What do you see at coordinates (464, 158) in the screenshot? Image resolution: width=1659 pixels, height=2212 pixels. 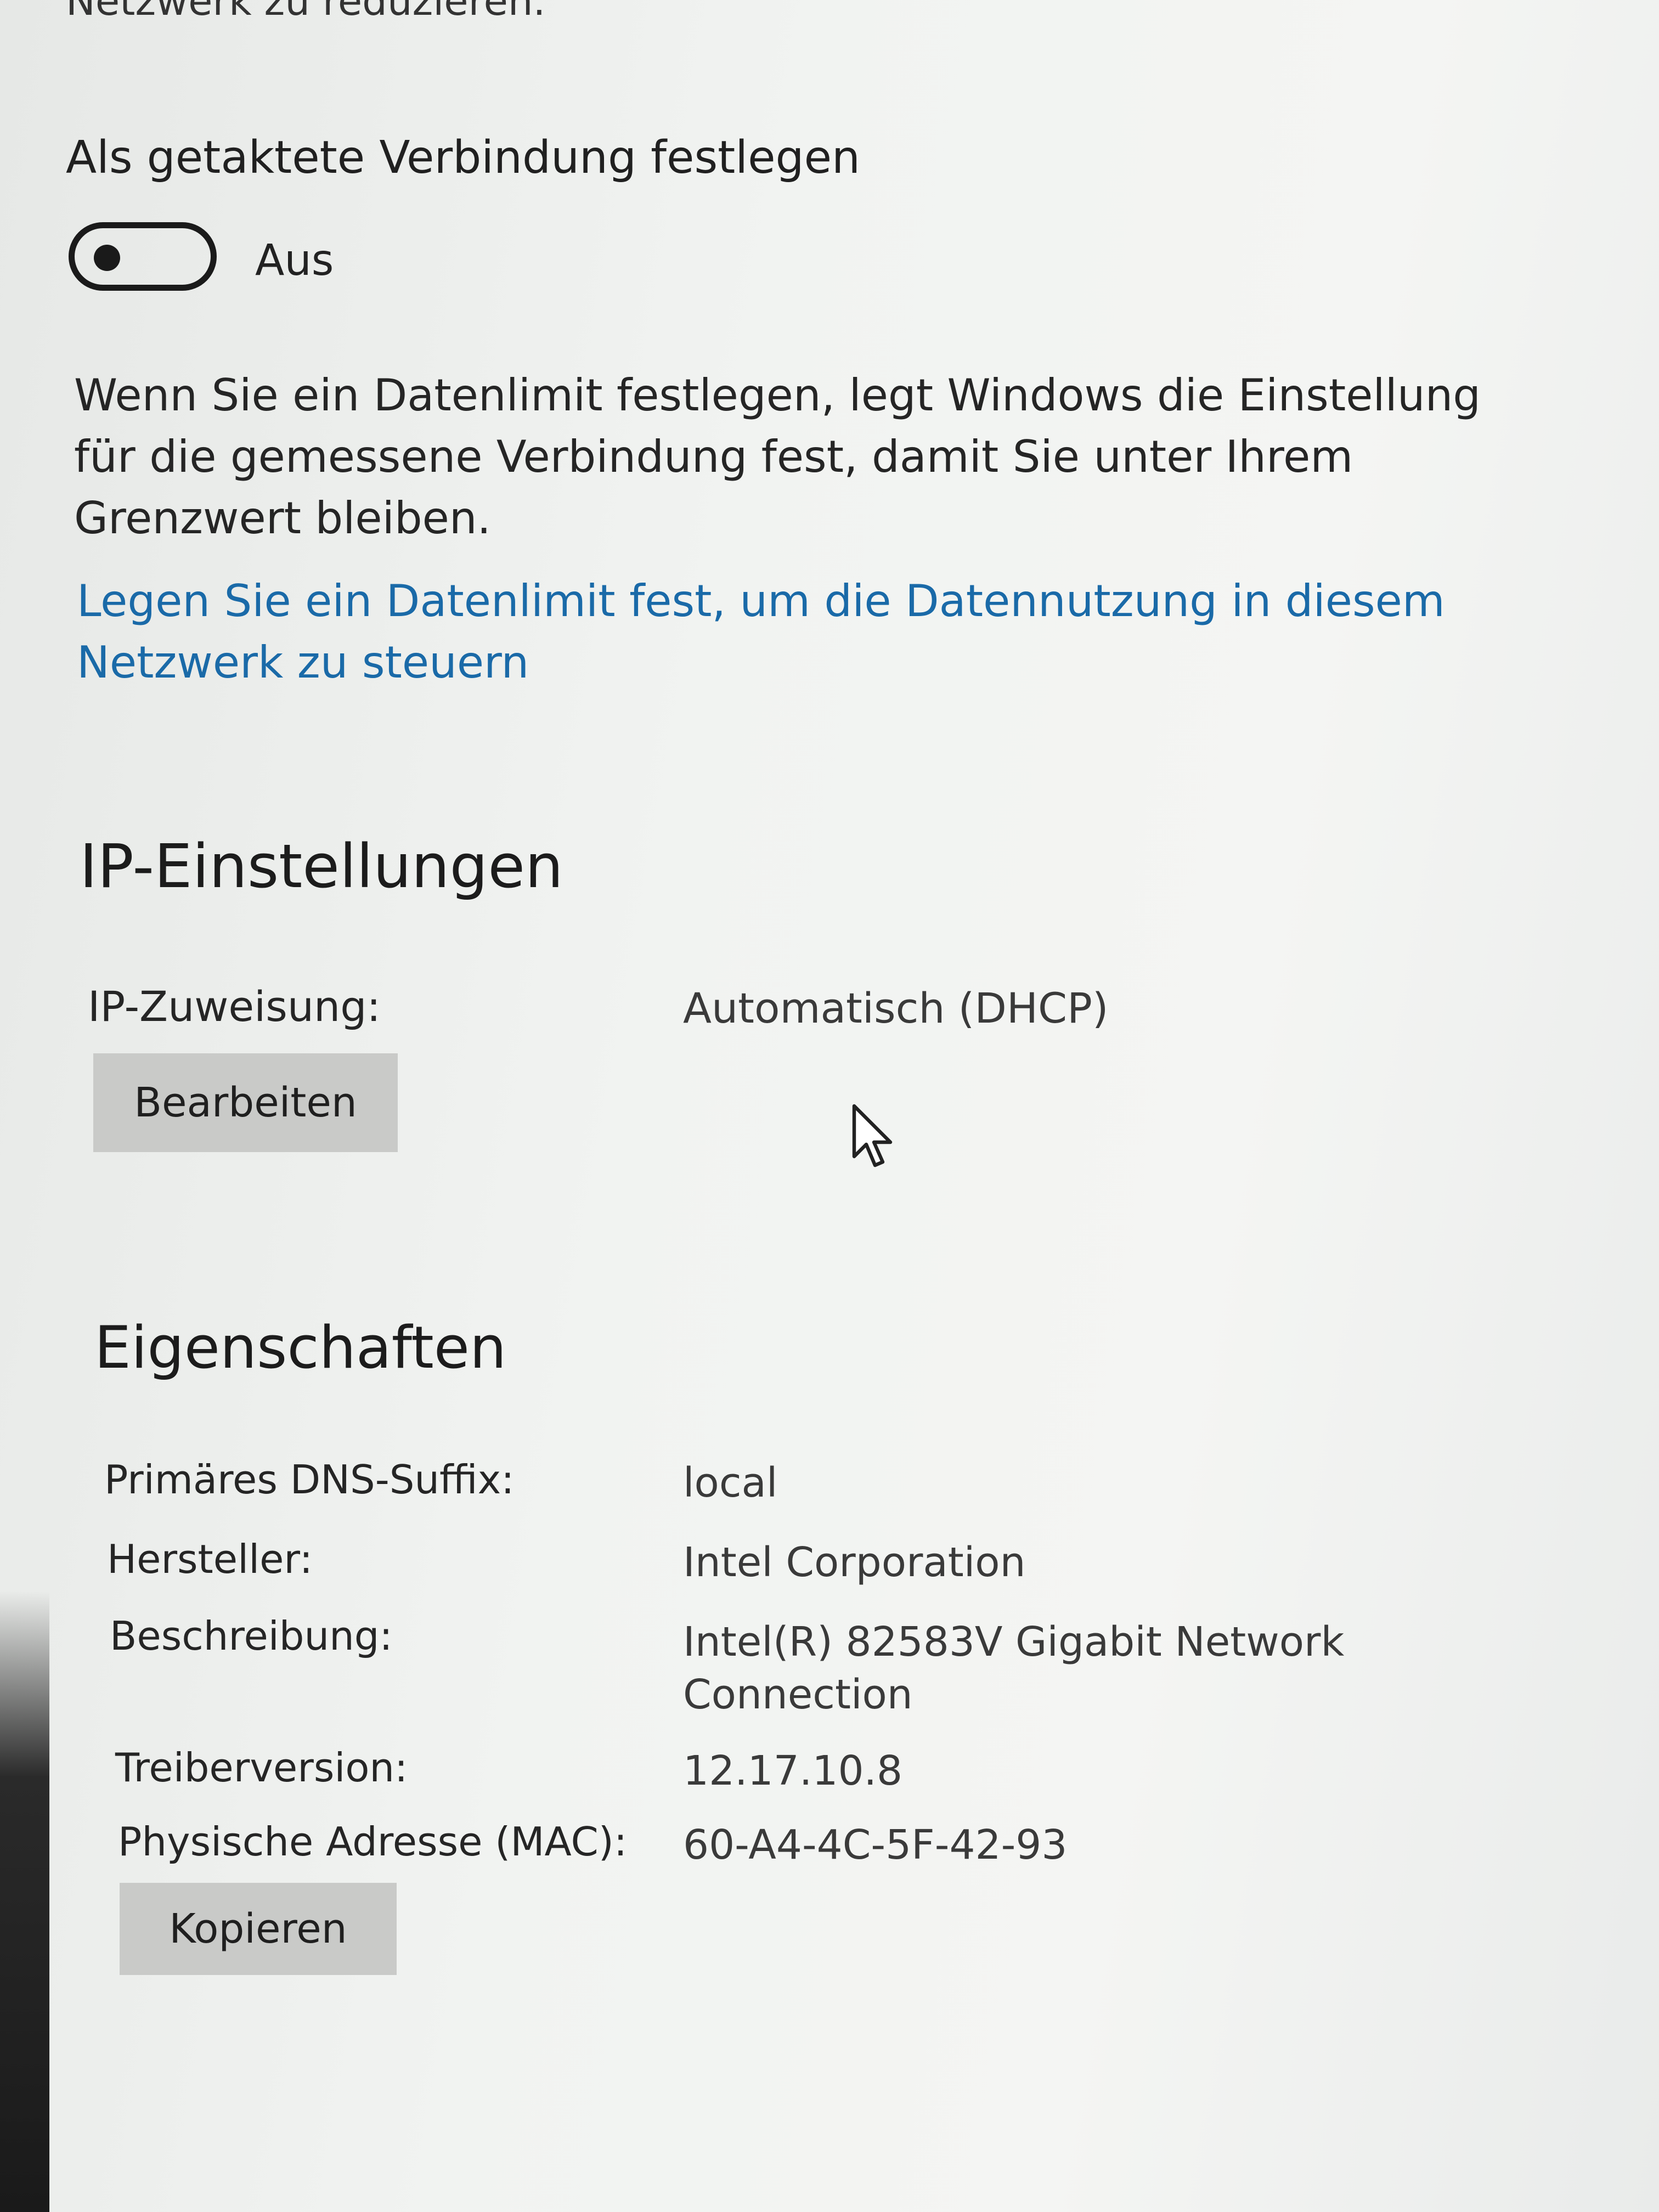 I see `metered-connection-label: Als getaktete Verbindung festlegen` at bounding box center [464, 158].